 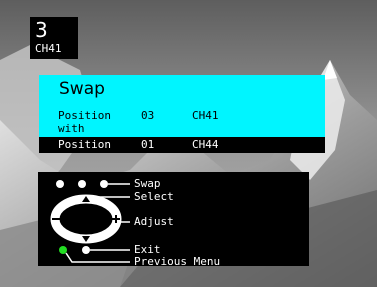 What do you see at coordinates (41, 30) in the screenshot?
I see `channel-number: 3` at bounding box center [41, 30].